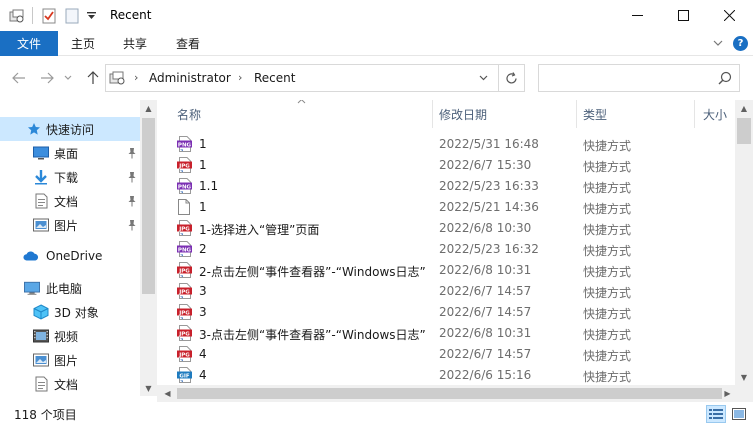 This screenshot has width=753, height=426. What do you see at coordinates (70, 225) in the screenshot?
I see `nav-item-pictures: 图片` at bounding box center [70, 225].